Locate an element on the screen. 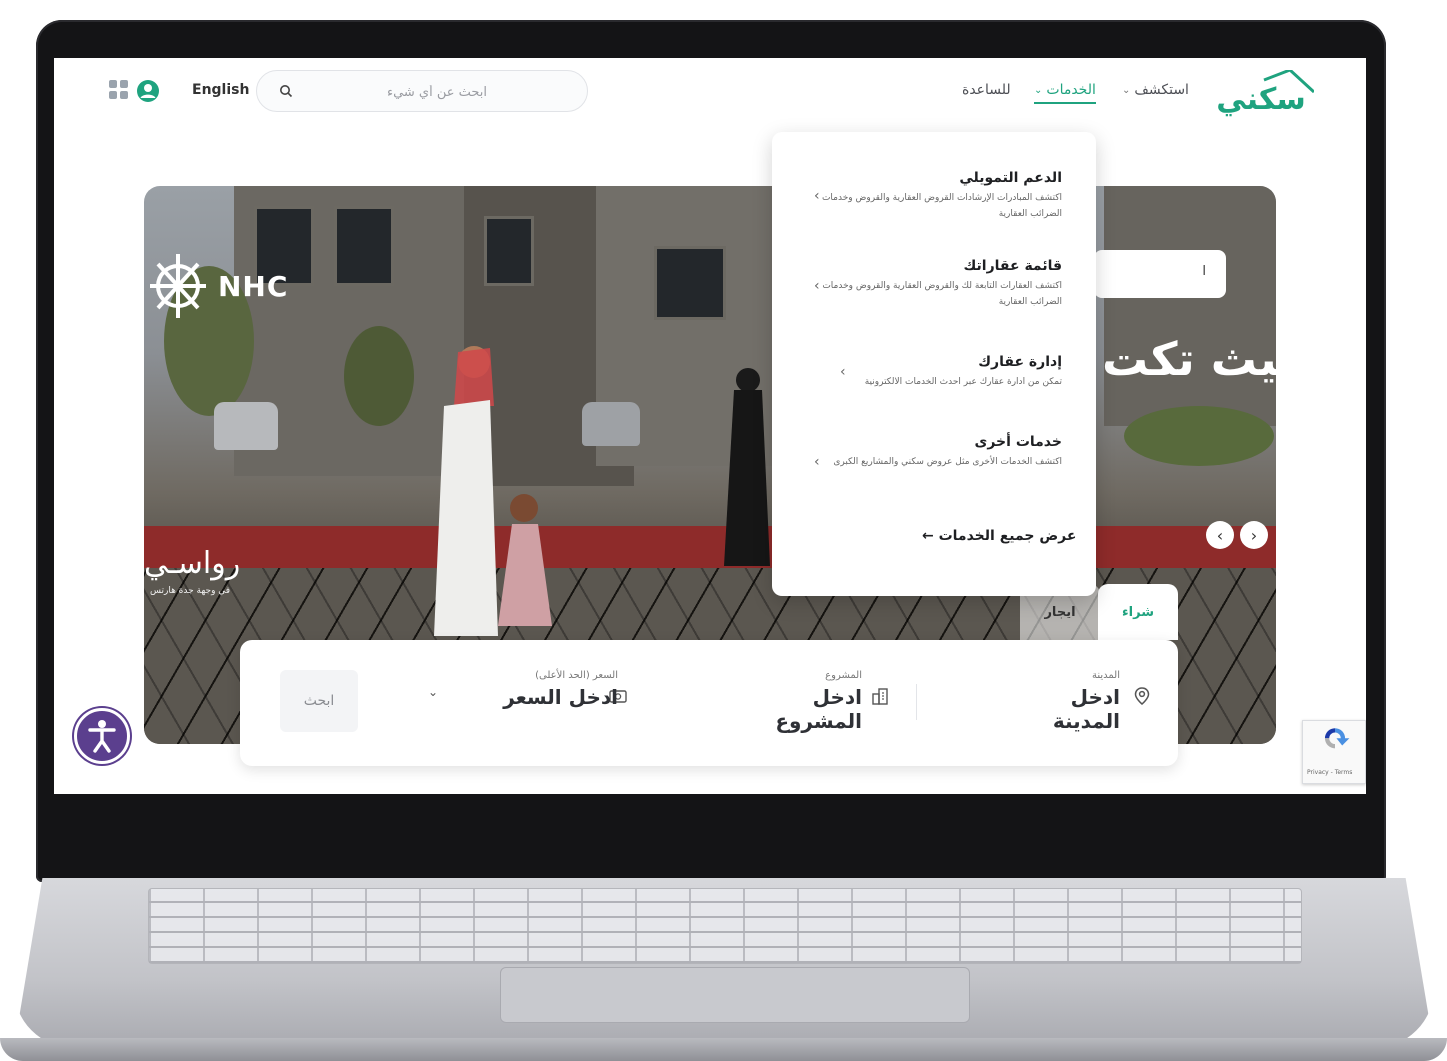 Image resolution: width=1447 pixels, height=1061 pixels. field-divider is located at coordinates (916, 702).